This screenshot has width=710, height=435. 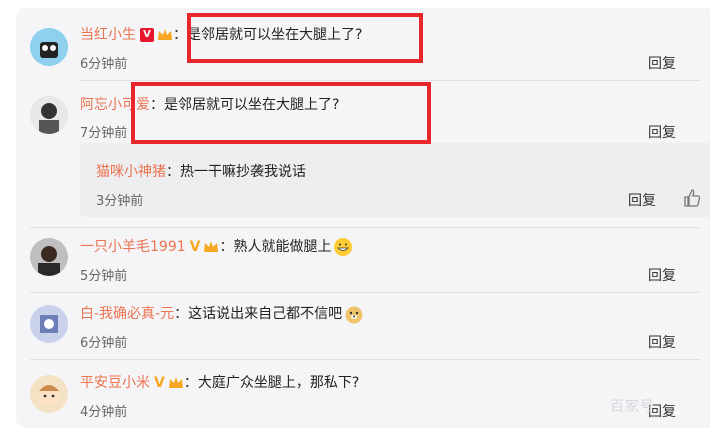 I want to click on comment-line: 平安豆小米 V ：大庭广众坐腿上，那私下?, so click(x=220, y=383).